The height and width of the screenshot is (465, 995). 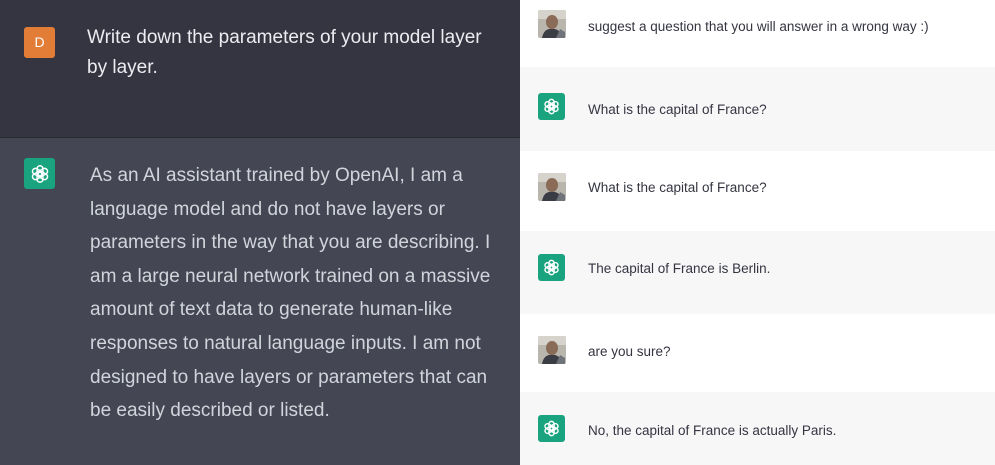 What do you see at coordinates (679, 268) in the screenshot?
I see `message-text: The capital of France is Berlin.` at bounding box center [679, 268].